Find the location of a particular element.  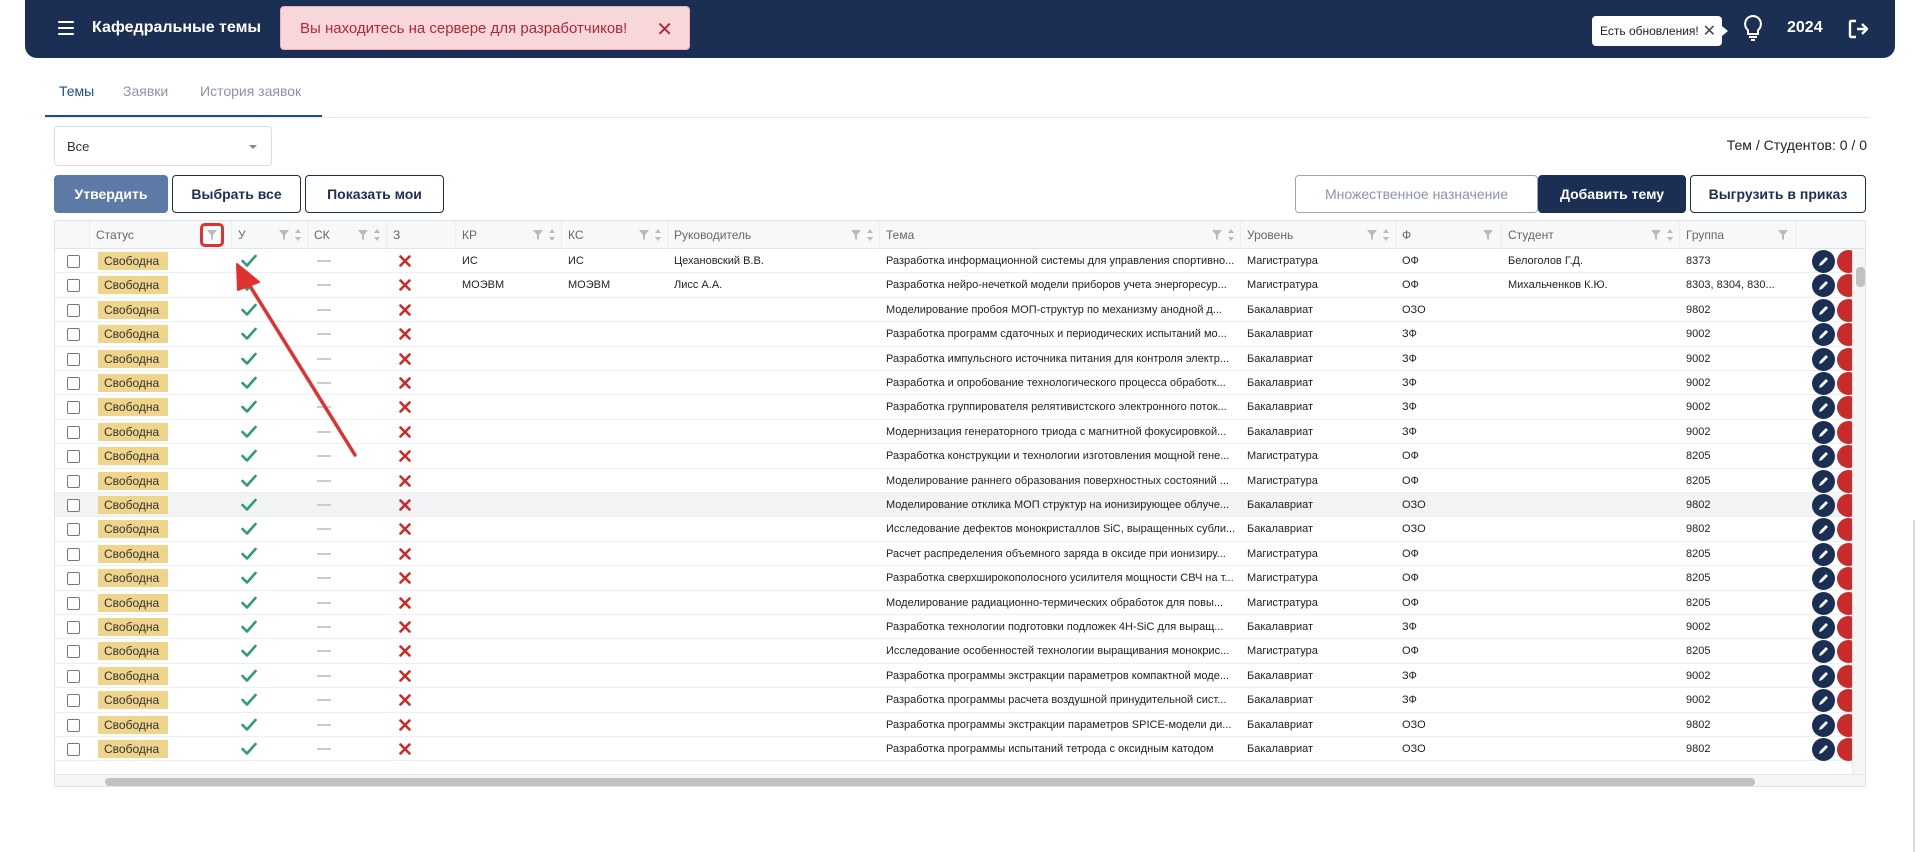

add-topic-button: Добавить тему is located at coordinates (1612, 194).